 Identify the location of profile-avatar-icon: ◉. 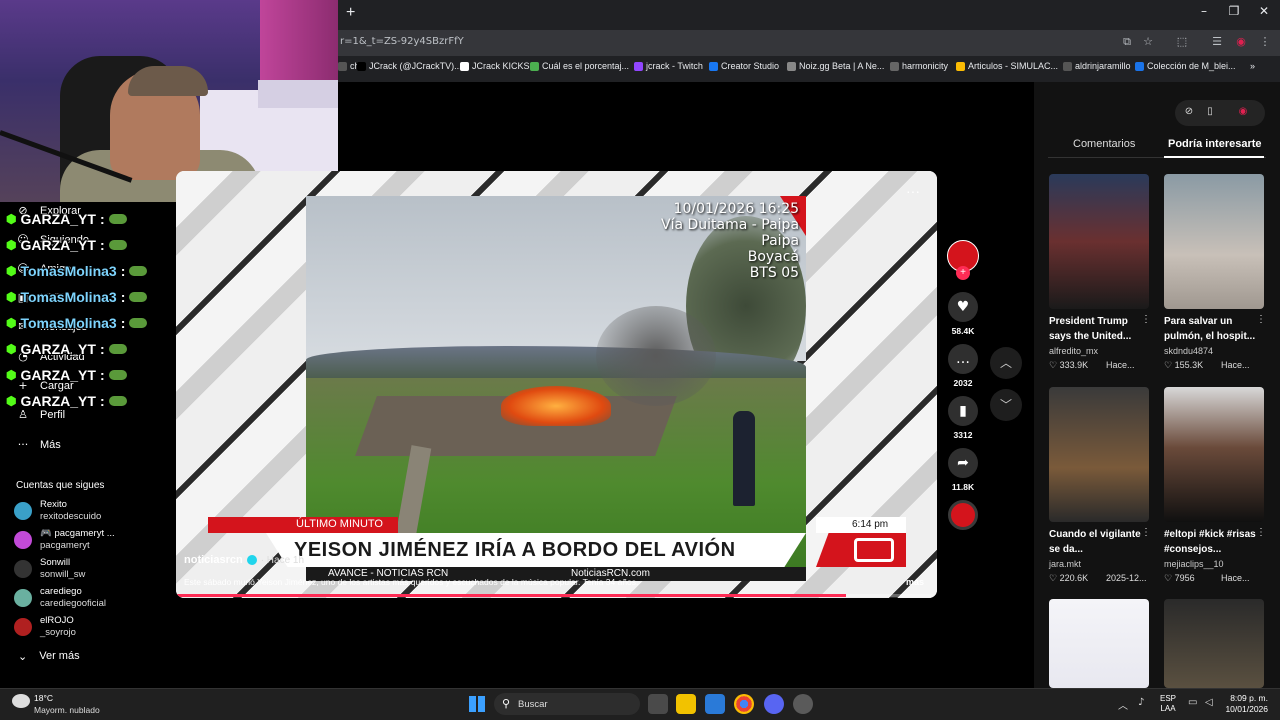
(1241, 42).